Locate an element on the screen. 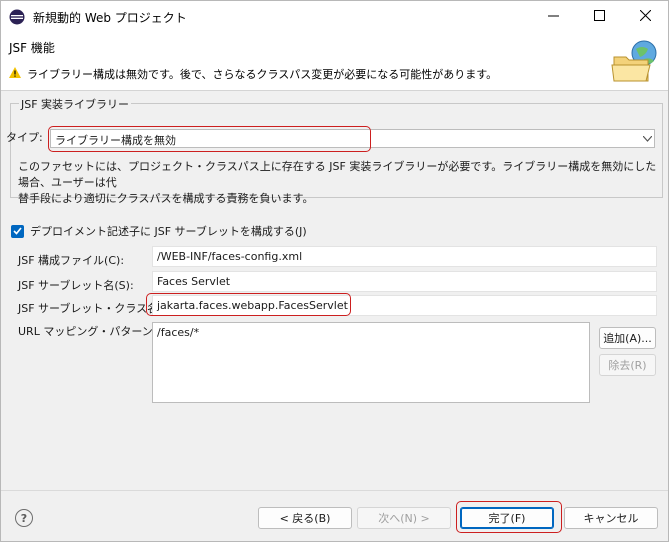 The height and width of the screenshot is (542, 669). maximize-icon is located at coordinates (599, 17).